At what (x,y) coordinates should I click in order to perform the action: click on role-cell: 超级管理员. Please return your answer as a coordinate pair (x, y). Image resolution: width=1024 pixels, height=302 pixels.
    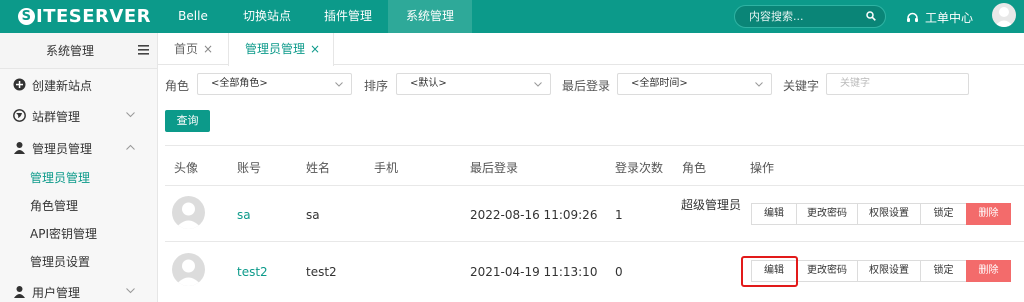
    Looking at the image, I should click on (711, 205).